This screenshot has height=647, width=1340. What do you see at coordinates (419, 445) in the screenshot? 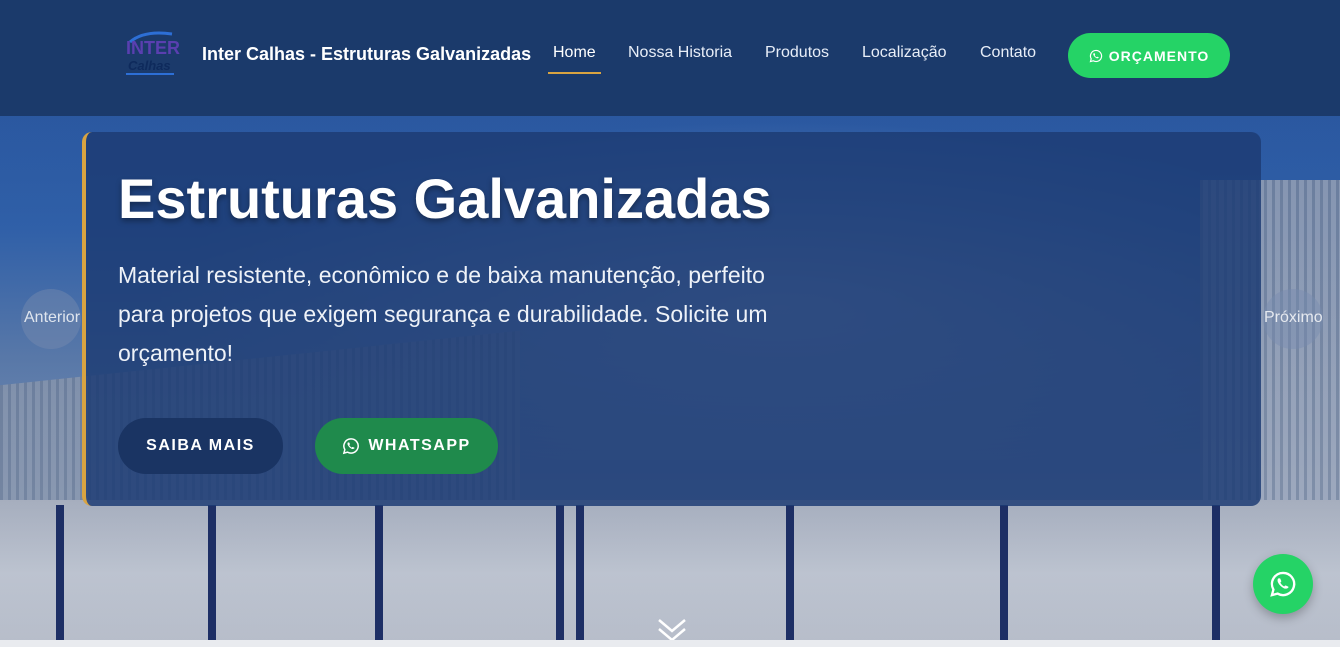
I see `whatsapp-label: WHATSAPP` at bounding box center [419, 445].